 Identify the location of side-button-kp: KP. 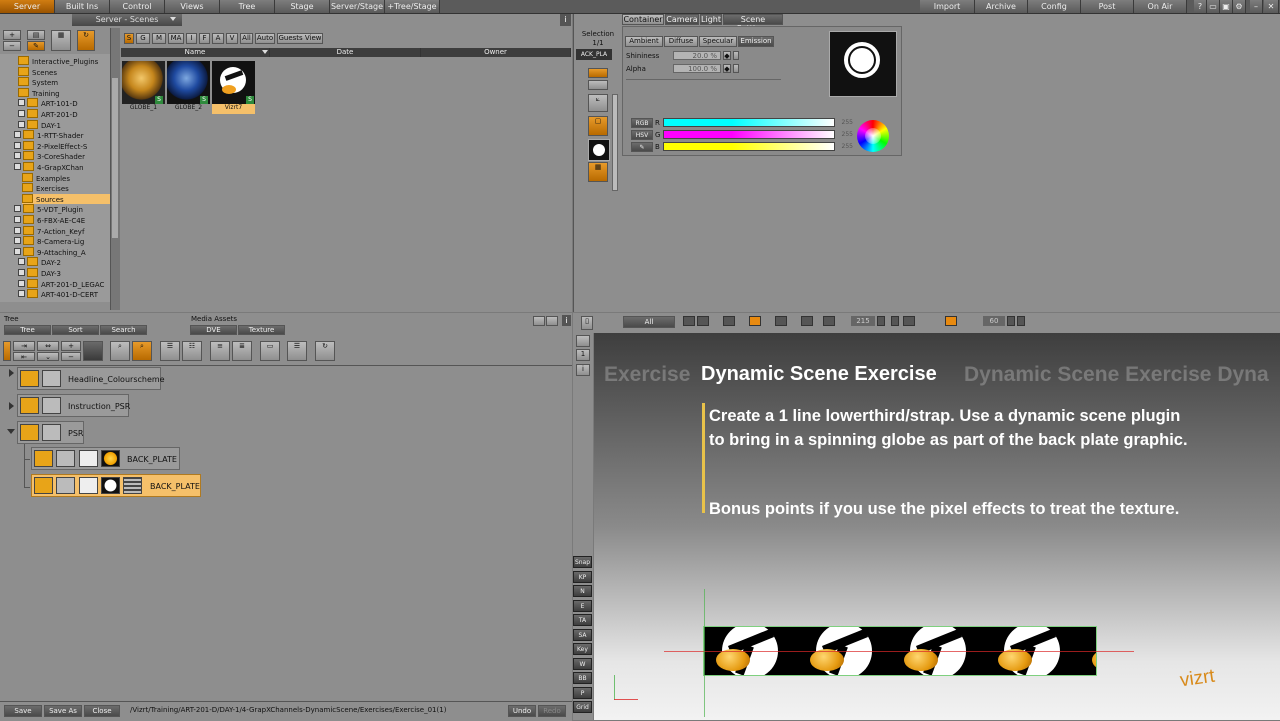
(582, 576).